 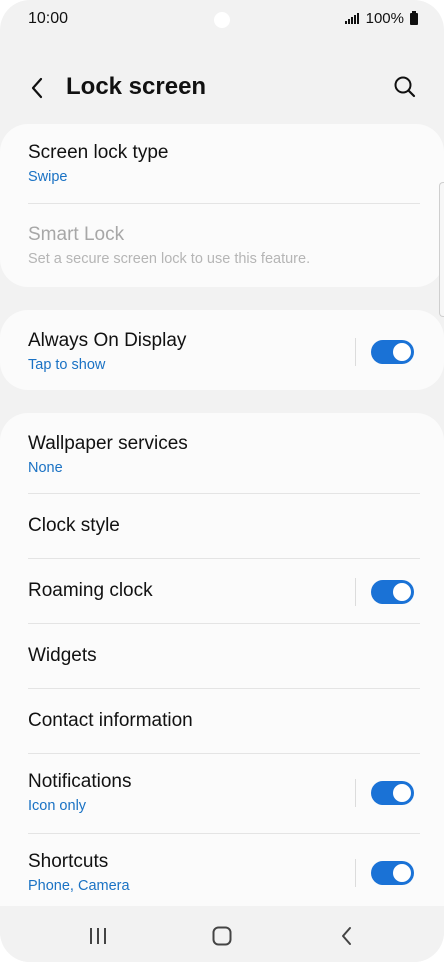 I want to click on contact-information-item: Contact information, so click(x=222, y=721).